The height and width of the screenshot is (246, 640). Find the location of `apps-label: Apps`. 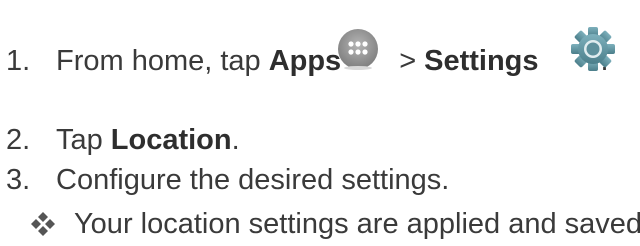

apps-label: Apps is located at coordinates (305, 61).